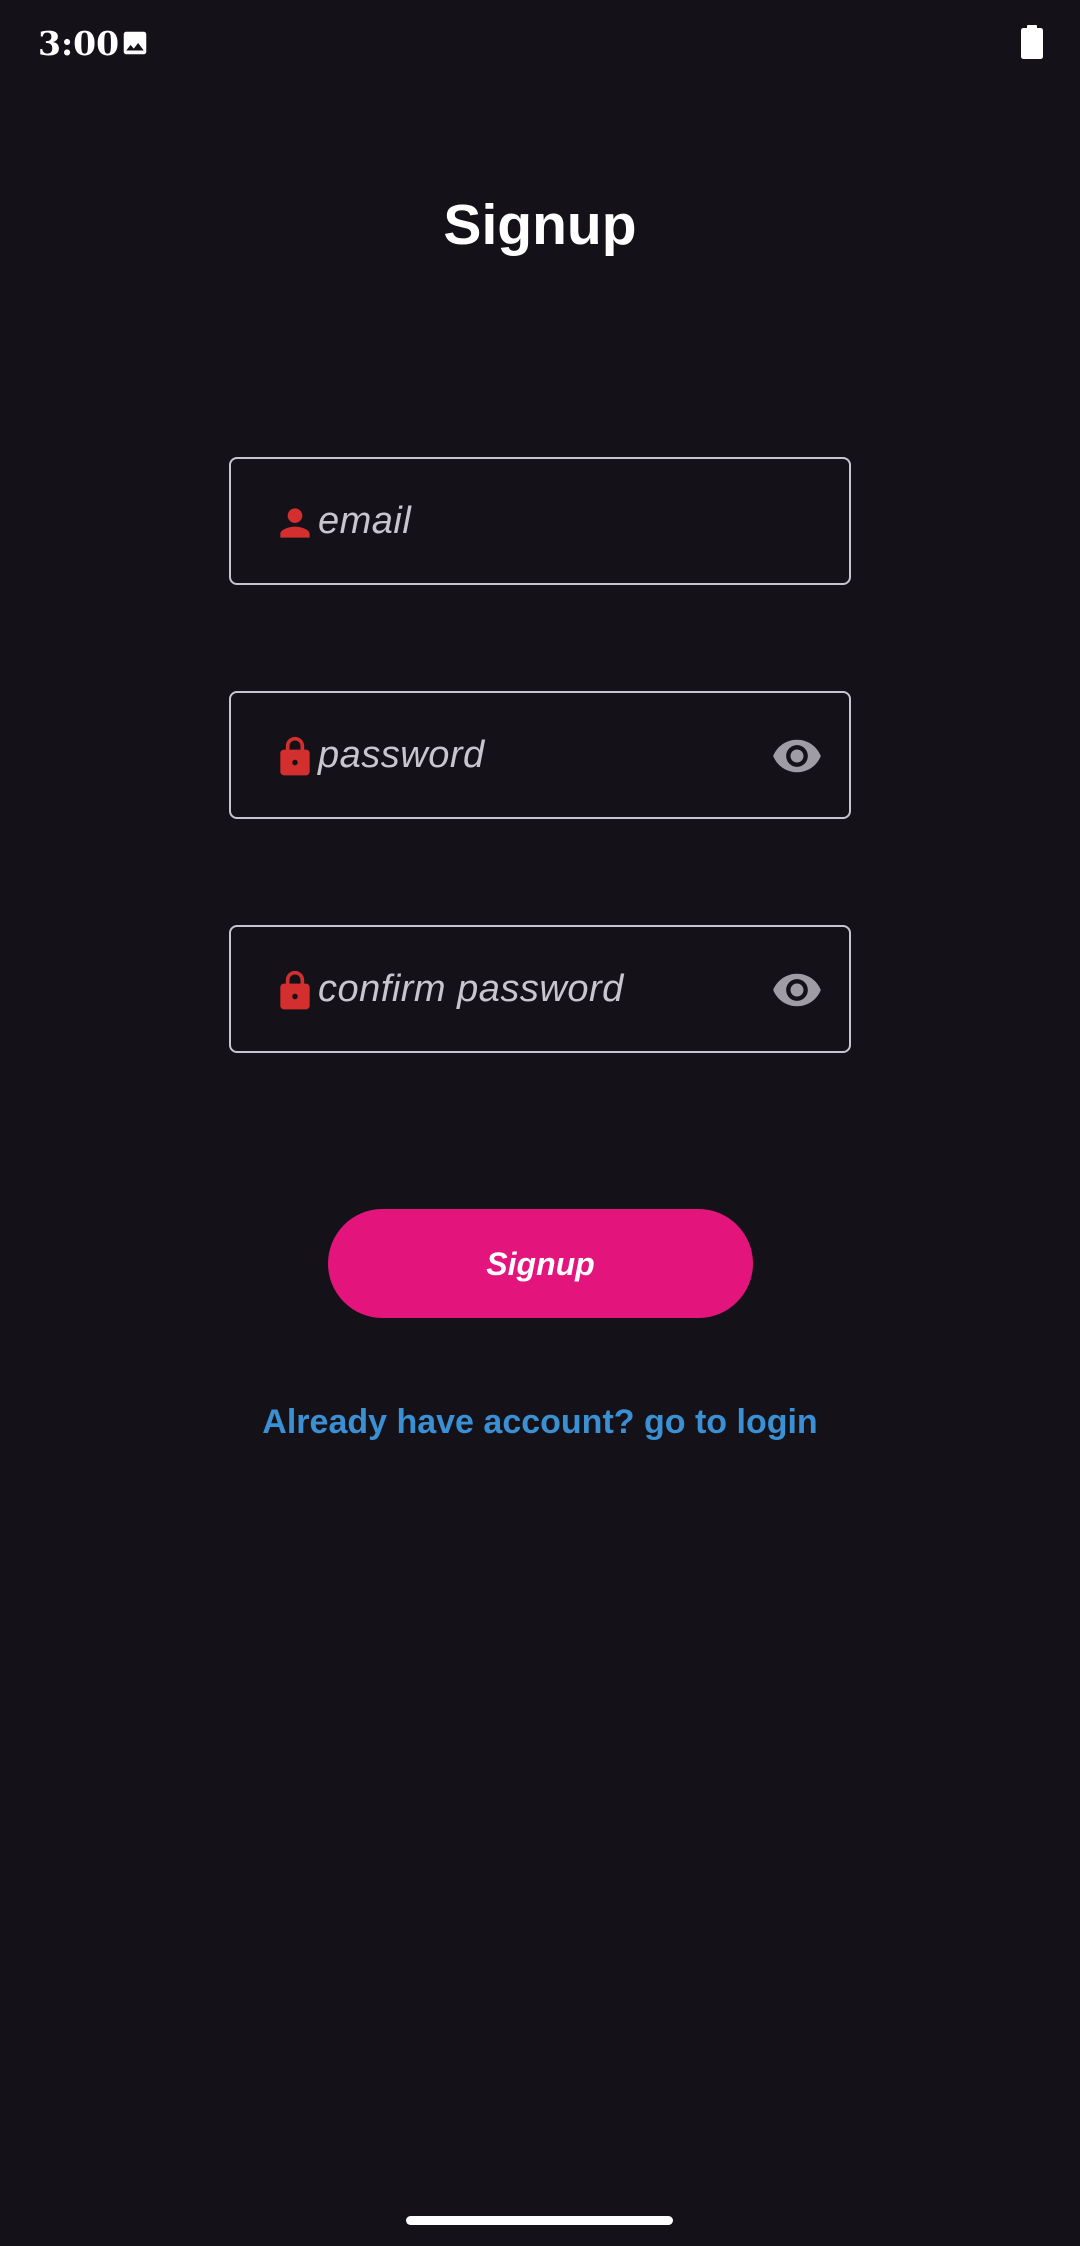 This screenshot has width=1080, height=2246. Describe the element at coordinates (1032, 42) in the screenshot. I see `battery-icon` at that location.